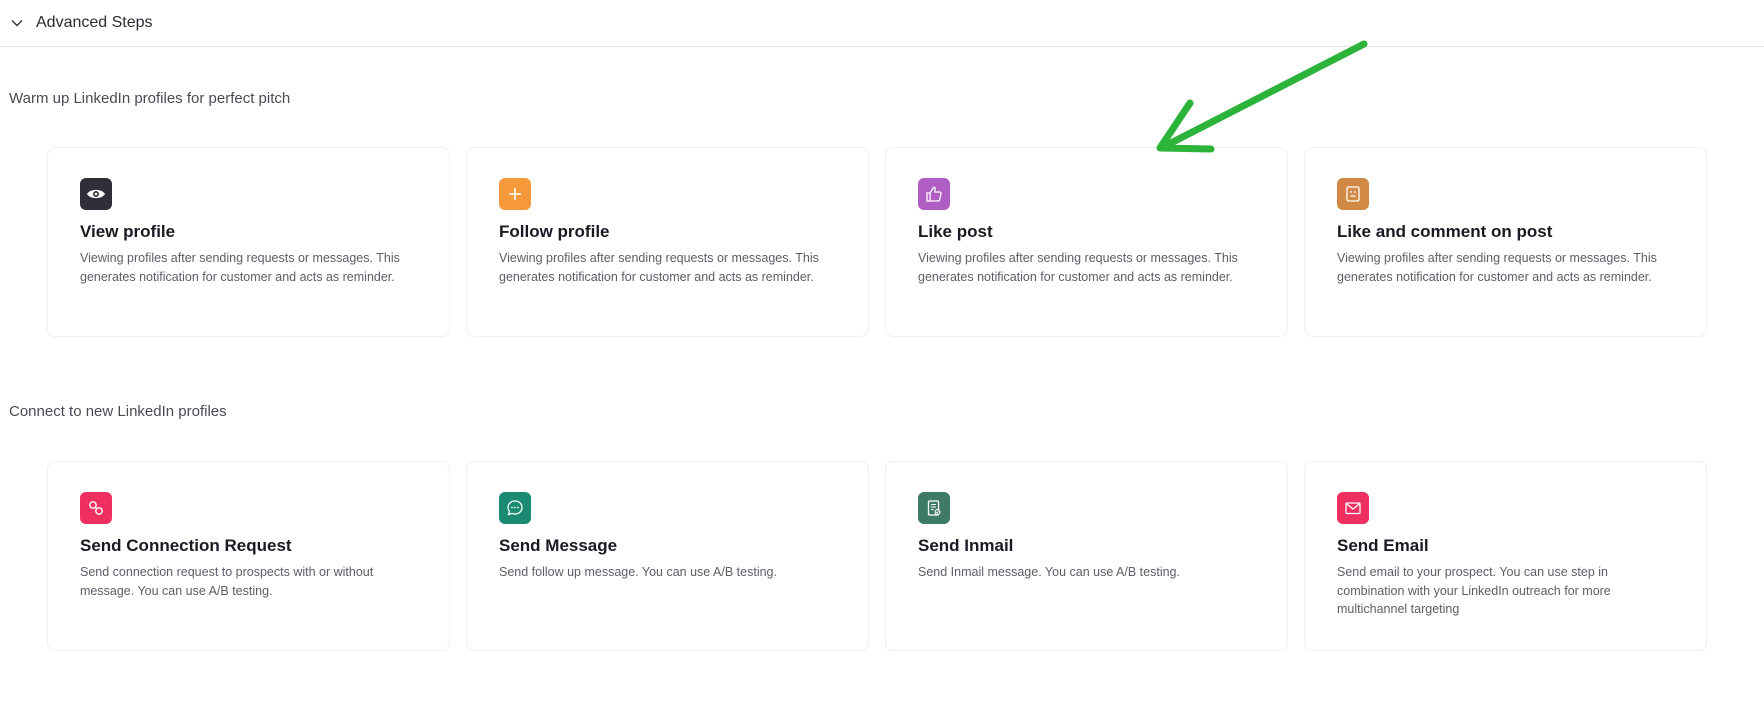  What do you see at coordinates (558, 545) in the screenshot?
I see `card-title: Send Message` at bounding box center [558, 545].